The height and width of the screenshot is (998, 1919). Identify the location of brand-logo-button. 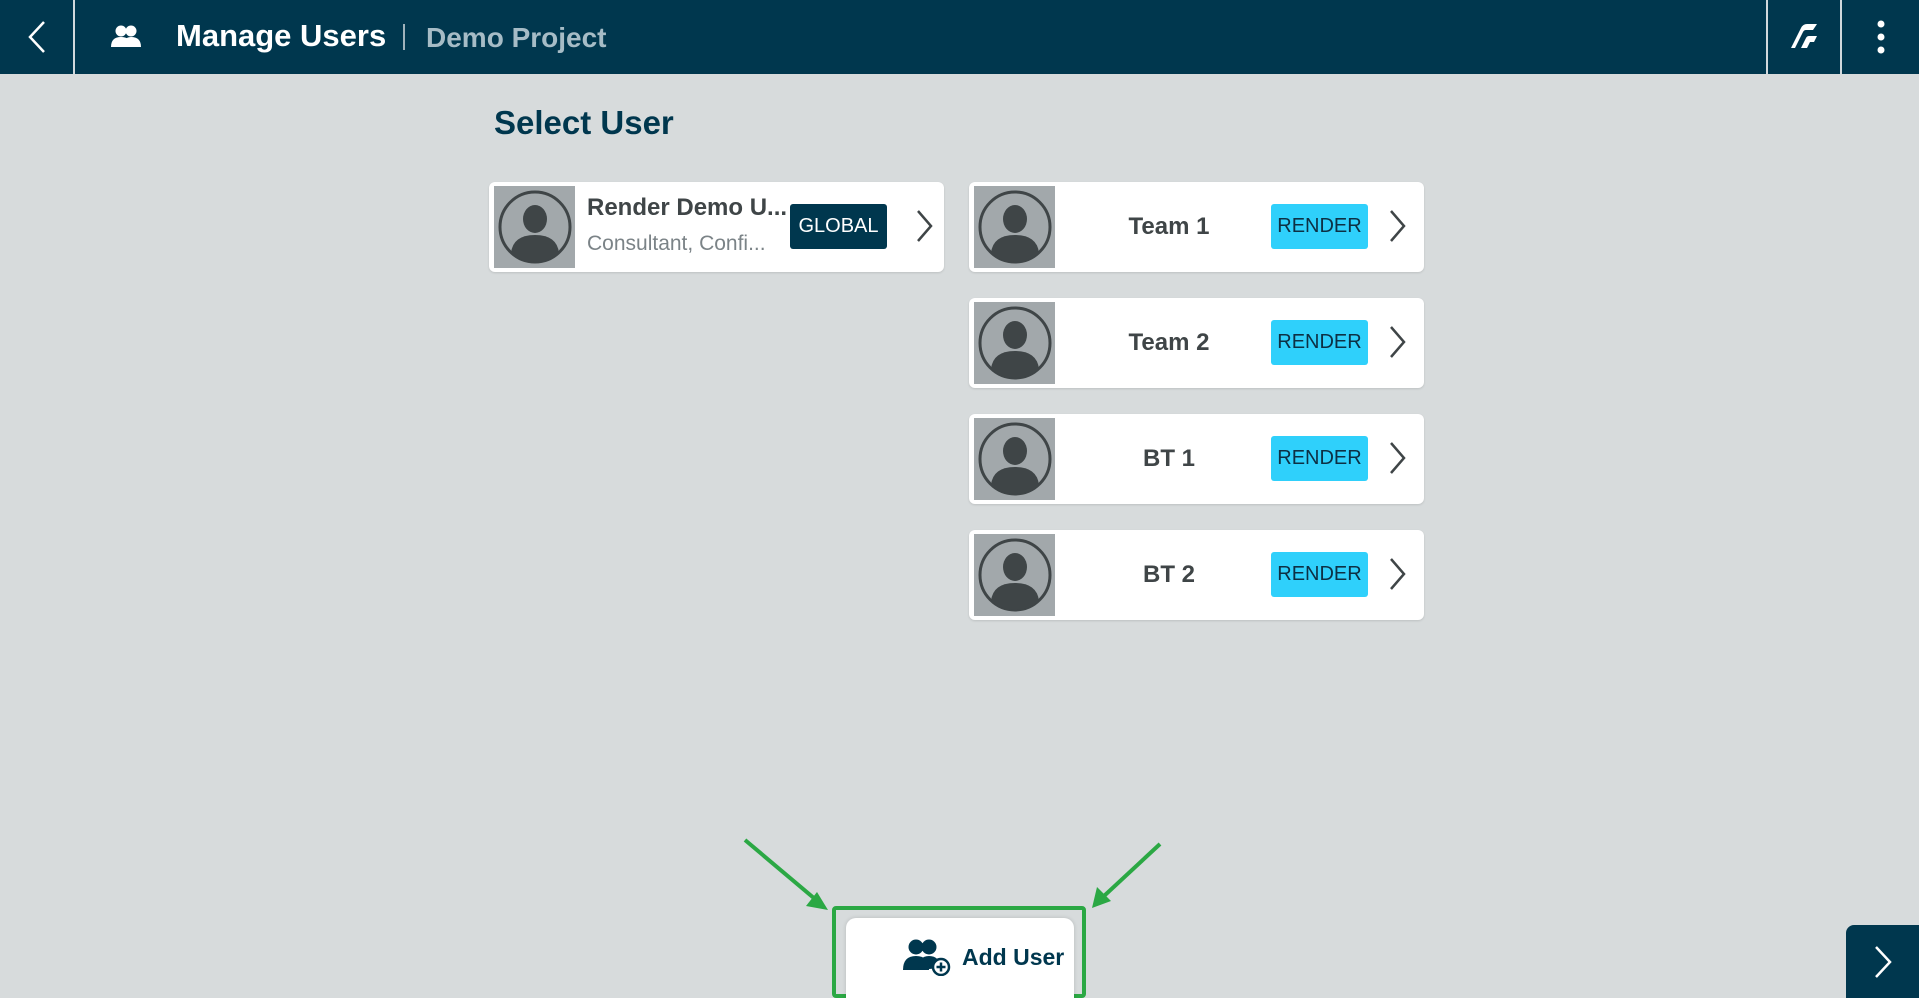
(1804, 37).